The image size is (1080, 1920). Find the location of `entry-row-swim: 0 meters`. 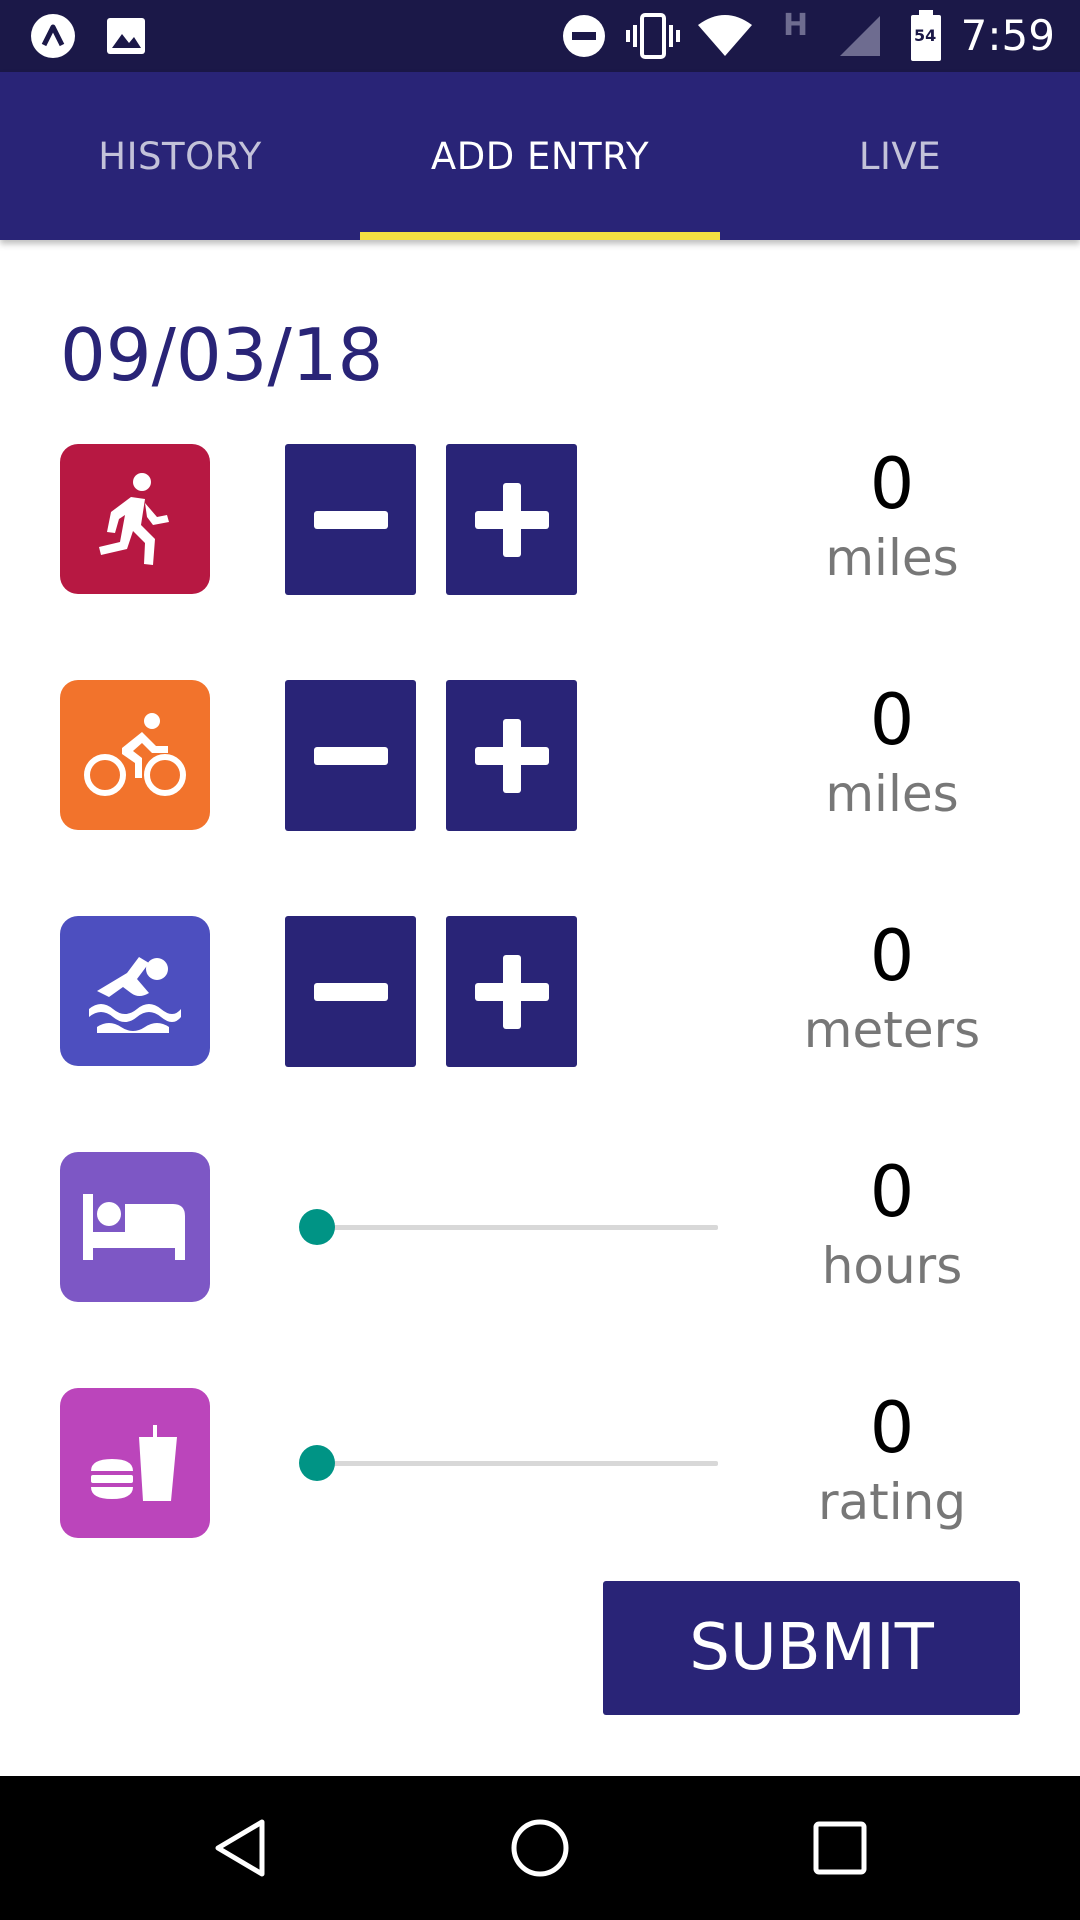

entry-row-swim: 0 meters is located at coordinates (540, 991).